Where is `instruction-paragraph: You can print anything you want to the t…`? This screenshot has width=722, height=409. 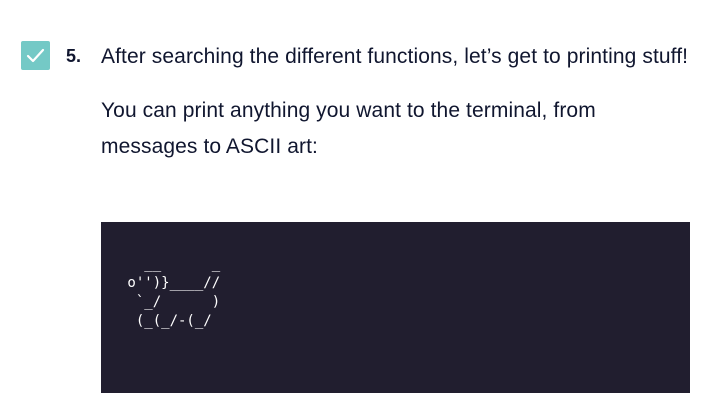
instruction-paragraph: You can print anything you want to the t… is located at coordinates (348, 128).